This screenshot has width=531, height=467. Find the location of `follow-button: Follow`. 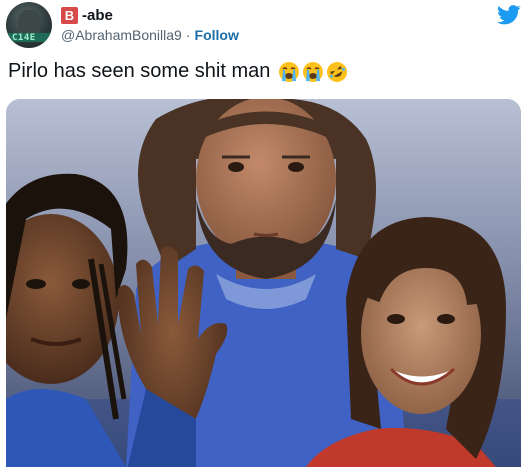

follow-button: Follow is located at coordinates (217, 35).